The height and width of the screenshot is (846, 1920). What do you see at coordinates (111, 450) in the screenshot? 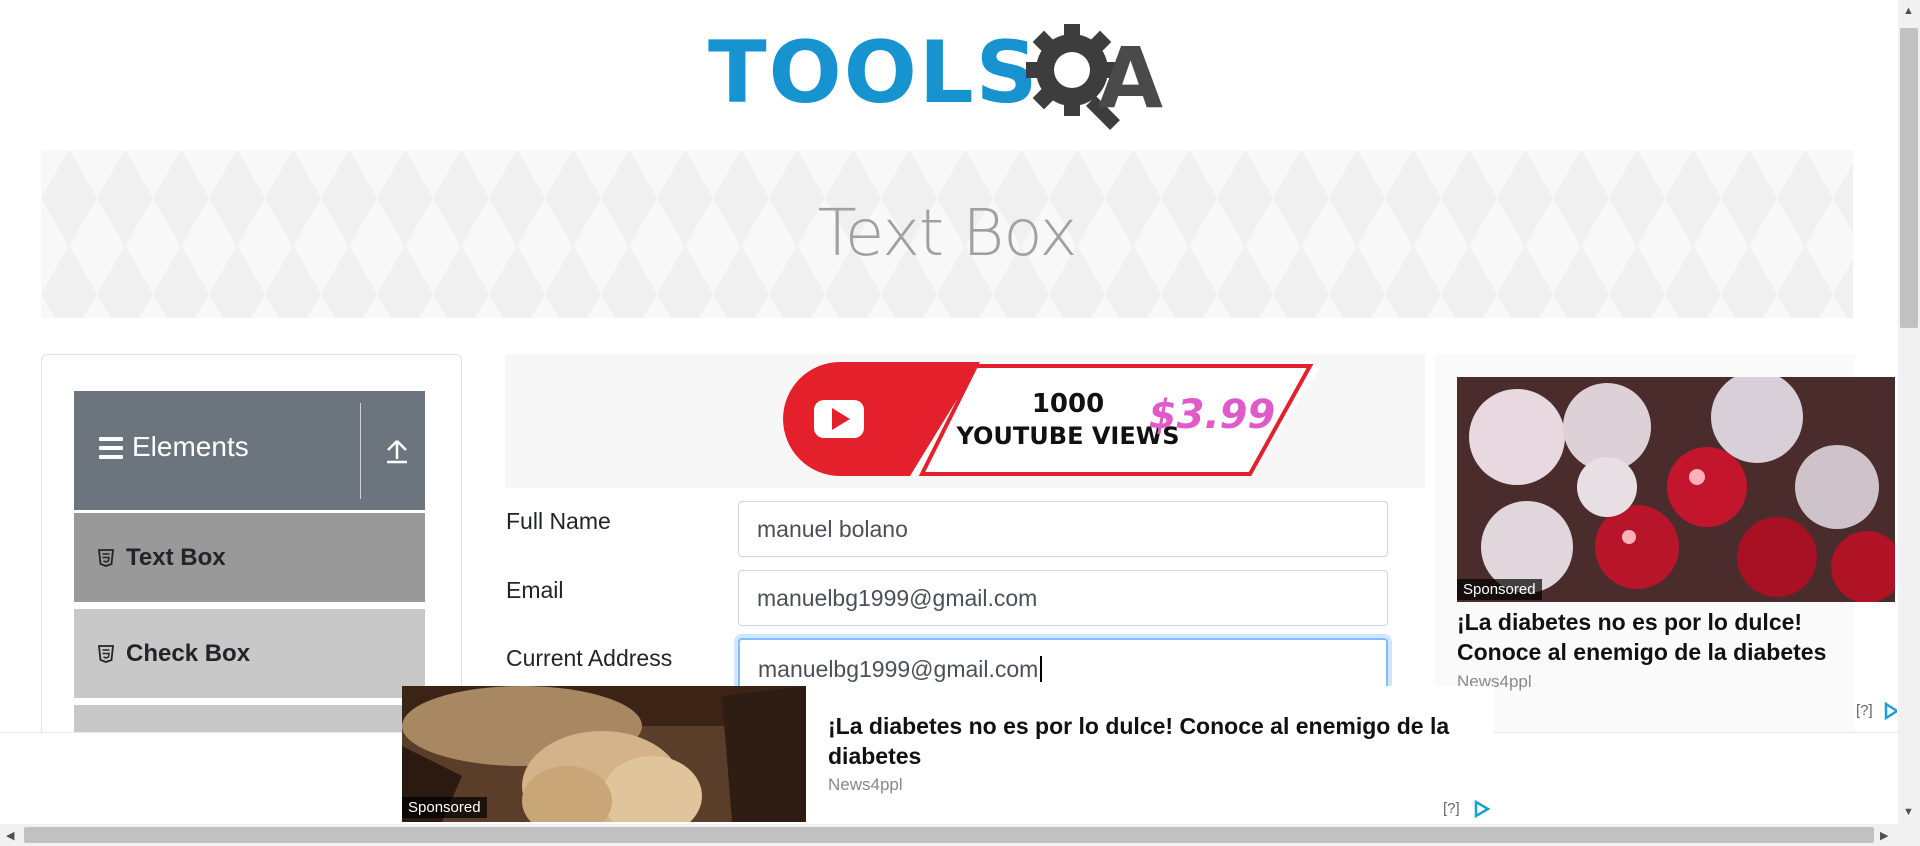
I see `hamburger-icon` at bounding box center [111, 450].